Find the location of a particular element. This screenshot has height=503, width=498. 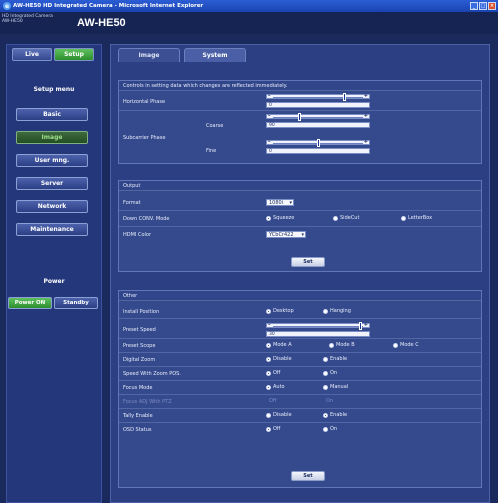

hdmi-color-select: YCbCr422 ▾ is located at coordinates (286, 234).